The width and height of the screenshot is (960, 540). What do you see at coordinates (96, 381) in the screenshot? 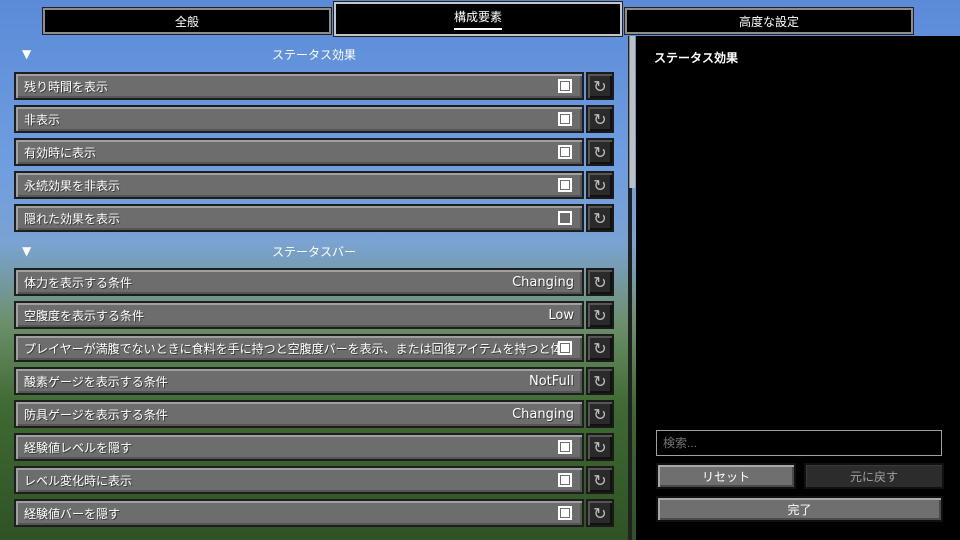
I see `setting-label: 酸素ゲージを表示する条件` at bounding box center [96, 381].